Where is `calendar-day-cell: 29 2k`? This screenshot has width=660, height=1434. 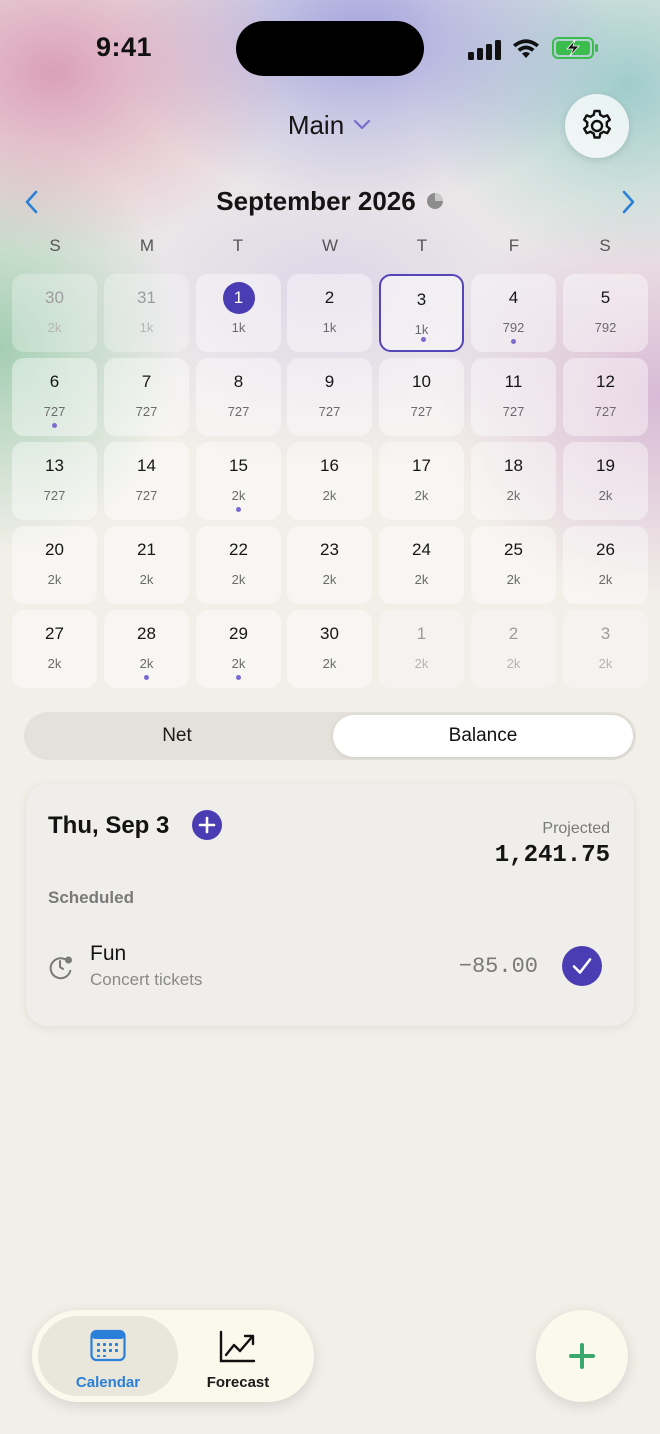 calendar-day-cell: 29 2k is located at coordinates (238, 649).